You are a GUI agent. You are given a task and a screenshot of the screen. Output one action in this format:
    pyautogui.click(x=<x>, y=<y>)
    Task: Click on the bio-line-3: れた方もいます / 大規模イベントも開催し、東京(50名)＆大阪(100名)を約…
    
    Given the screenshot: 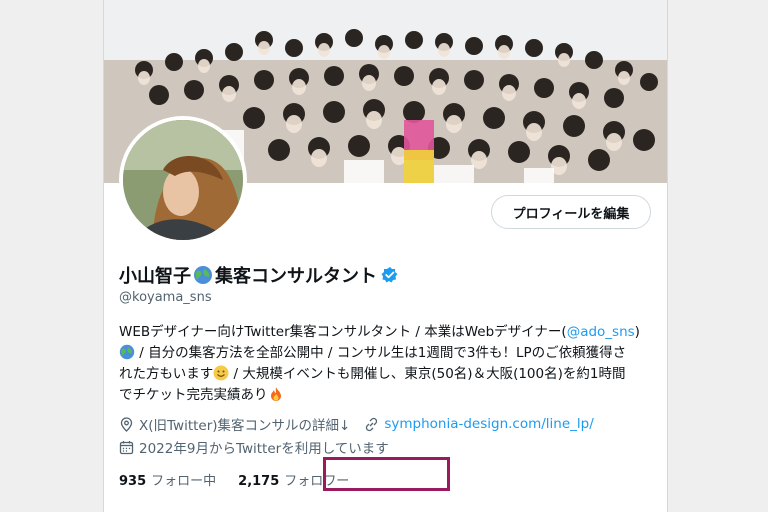 What is the action you would take?
    pyautogui.click(x=386, y=374)
    